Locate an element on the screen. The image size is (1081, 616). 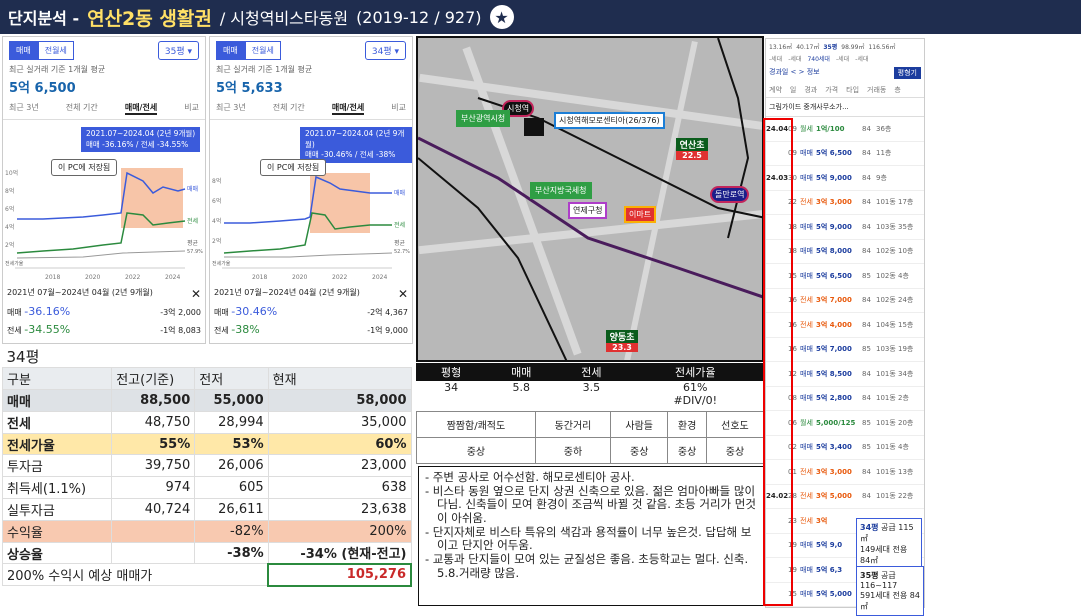
eval-header: 환경 is located at coordinates (687, 424).